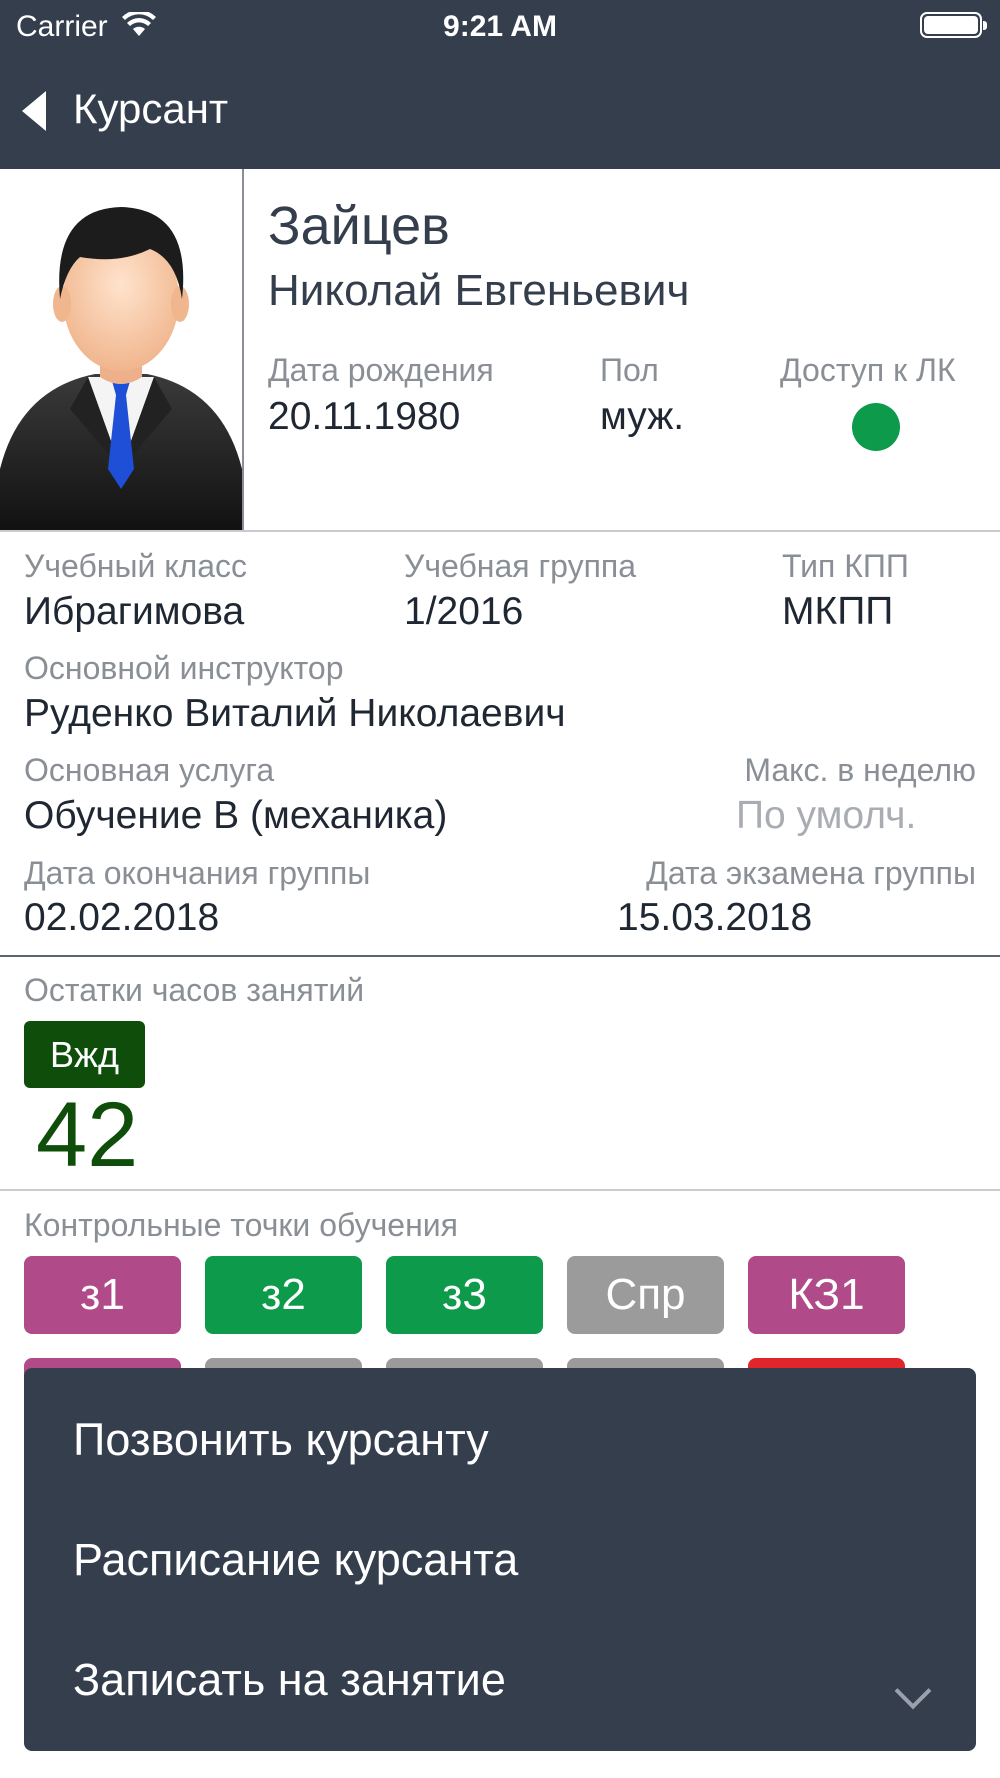 This screenshot has width=1000, height=1778. What do you see at coordinates (500, 110) in the screenshot?
I see `back-button: Курсант` at bounding box center [500, 110].